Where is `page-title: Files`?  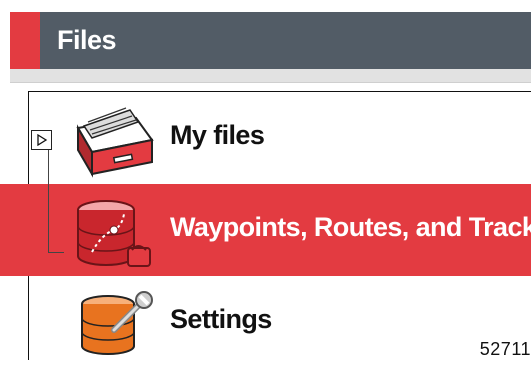
page-title: Files is located at coordinates (87, 40).